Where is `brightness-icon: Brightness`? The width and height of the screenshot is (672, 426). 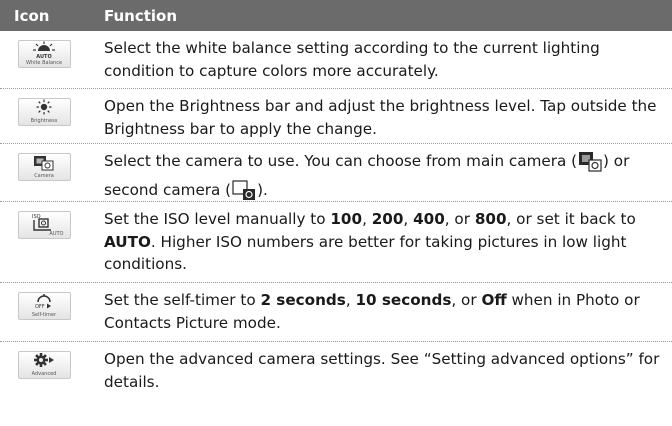 brightness-icon: Brightness is located at coordinates (44, 112).